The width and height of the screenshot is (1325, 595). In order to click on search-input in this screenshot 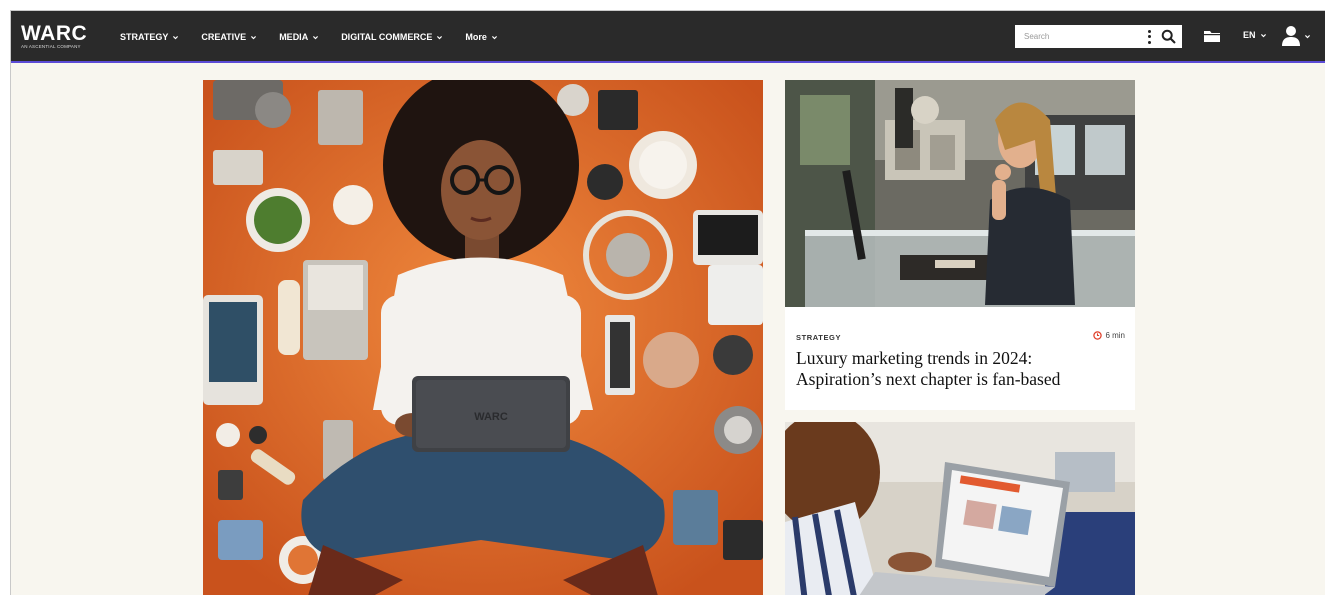, I will do `click(1079, 36)`.